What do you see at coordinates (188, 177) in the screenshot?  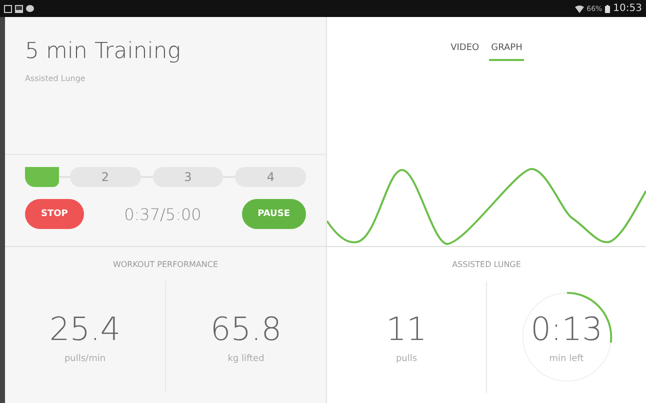 I see `segment-label: 3` at bounding box center [188, 177].